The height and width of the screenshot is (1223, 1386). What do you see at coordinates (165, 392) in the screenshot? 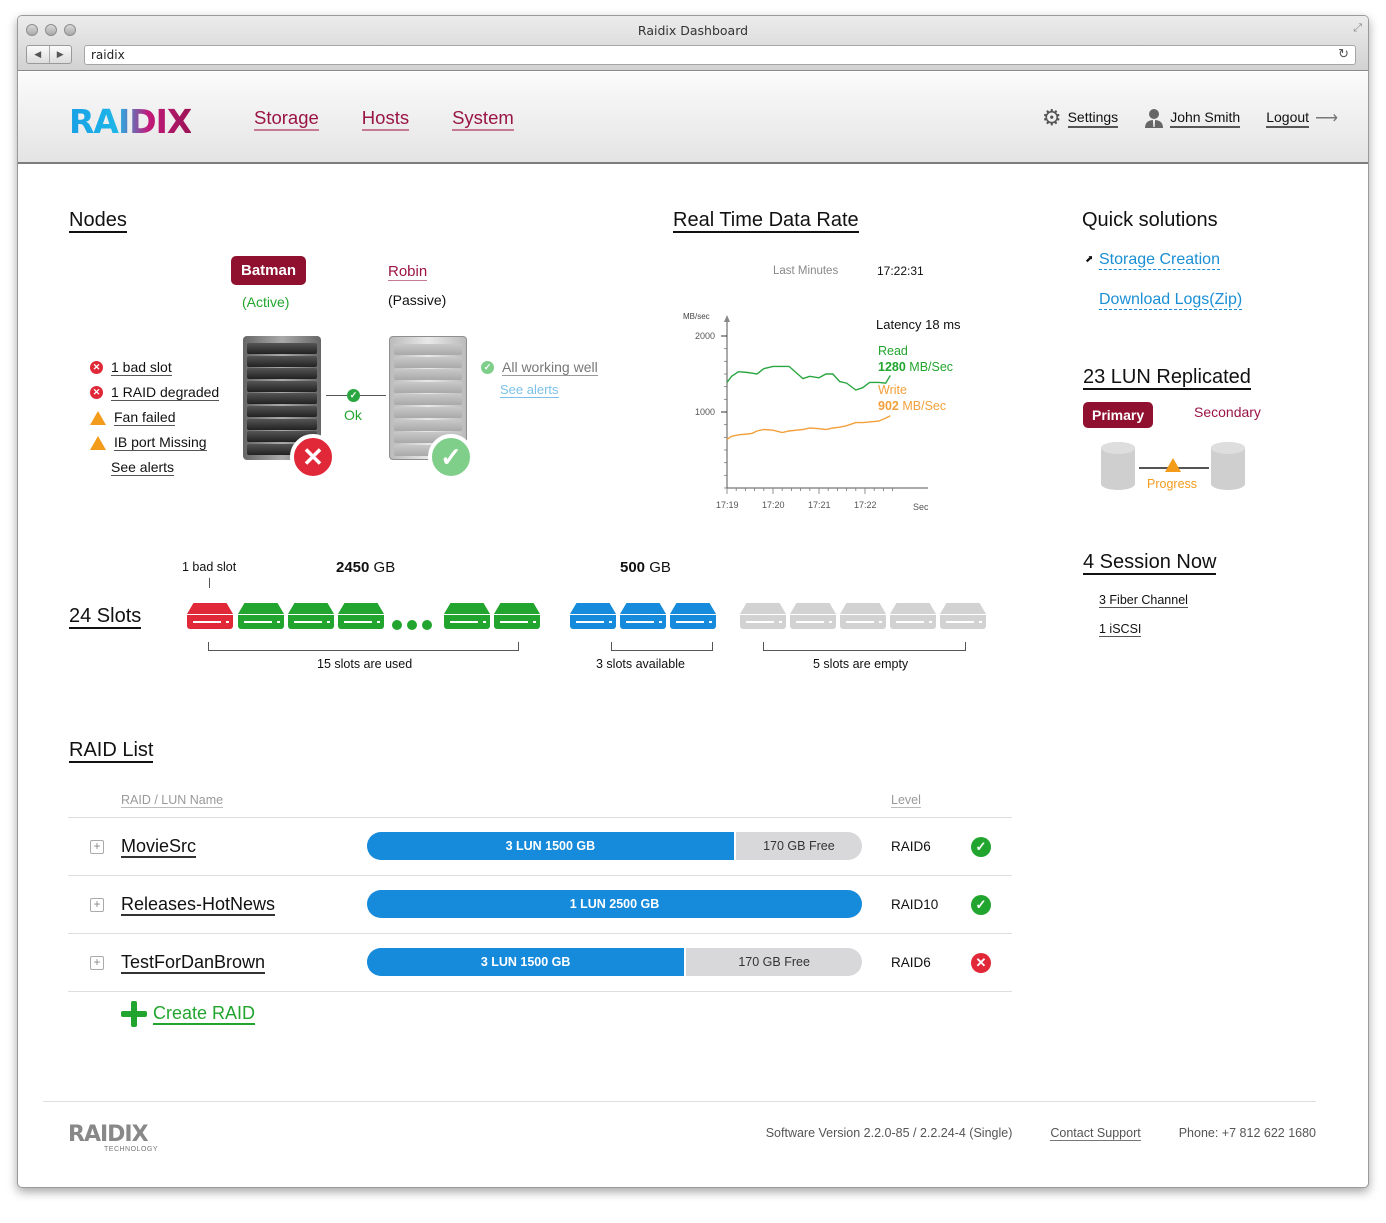
I see `alert-link: 1 RAID degraded` at bounding box center [165, 392].